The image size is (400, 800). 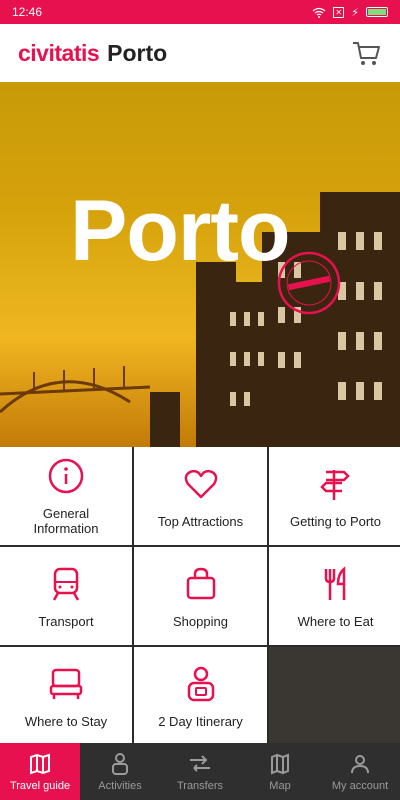 I want to click on top-destination-badge, so click(x=309, y=283).